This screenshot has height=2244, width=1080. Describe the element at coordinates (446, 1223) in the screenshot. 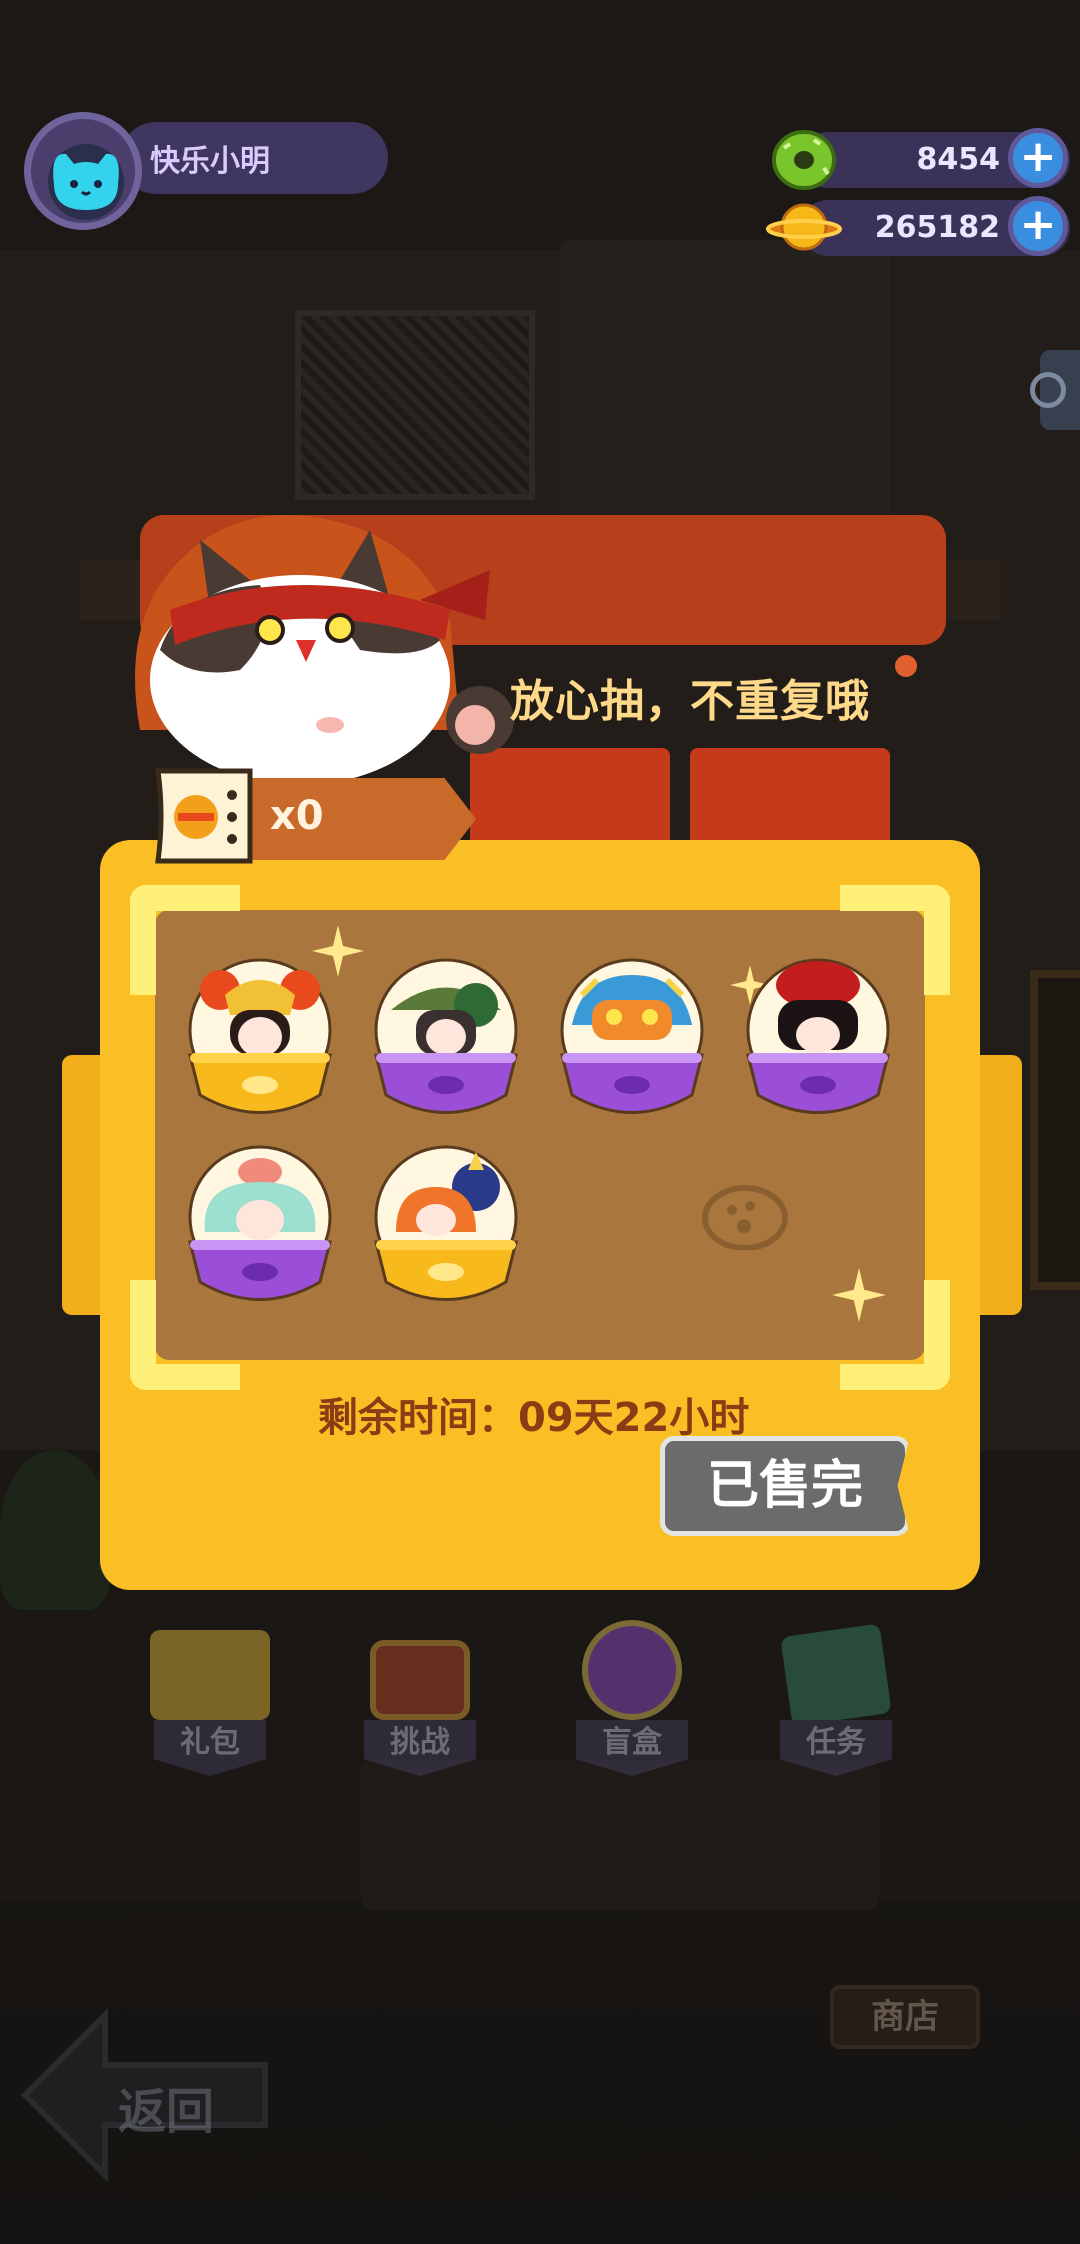

I see `fox-duo-doll-icon` at that location.